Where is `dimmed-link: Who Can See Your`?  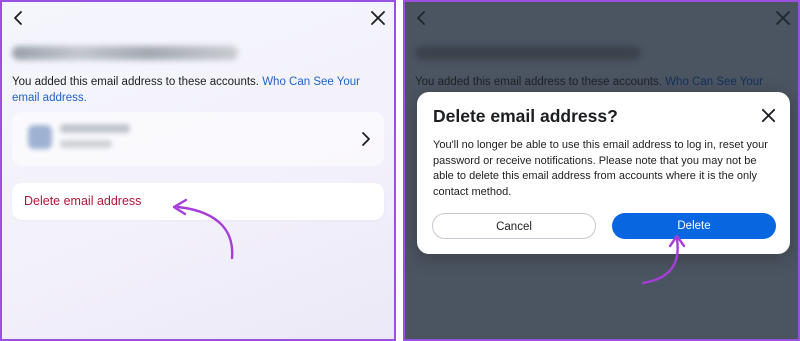 dimmed-link: Who Can See Your is located at coordinates (714, 82).